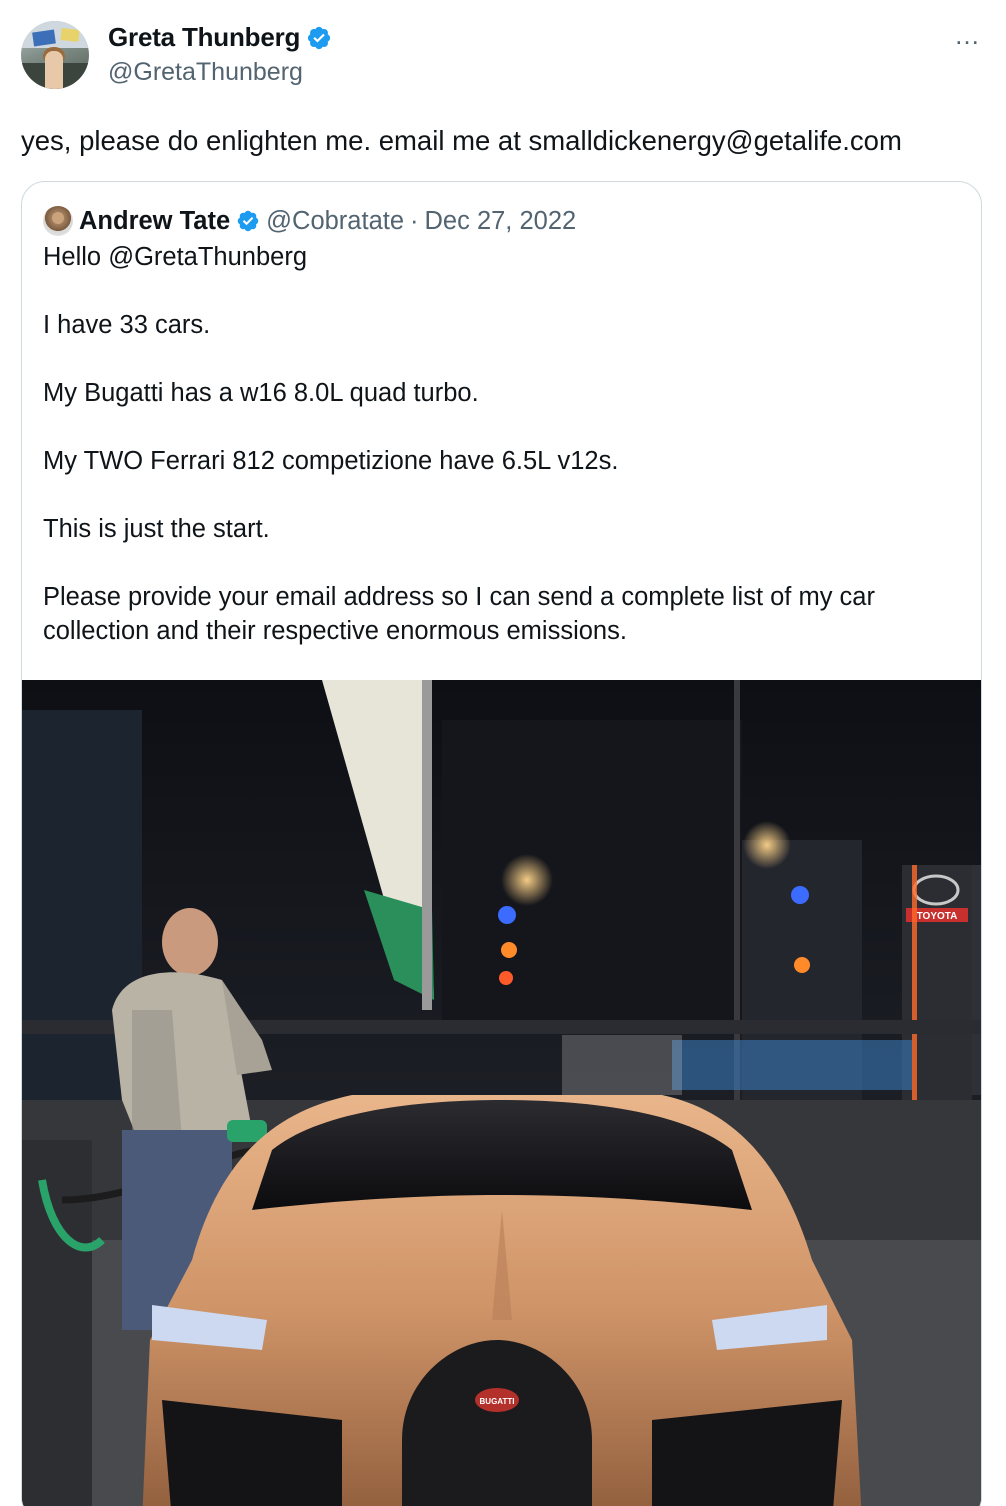  I want to click on author-avatar, so click(55, 55).